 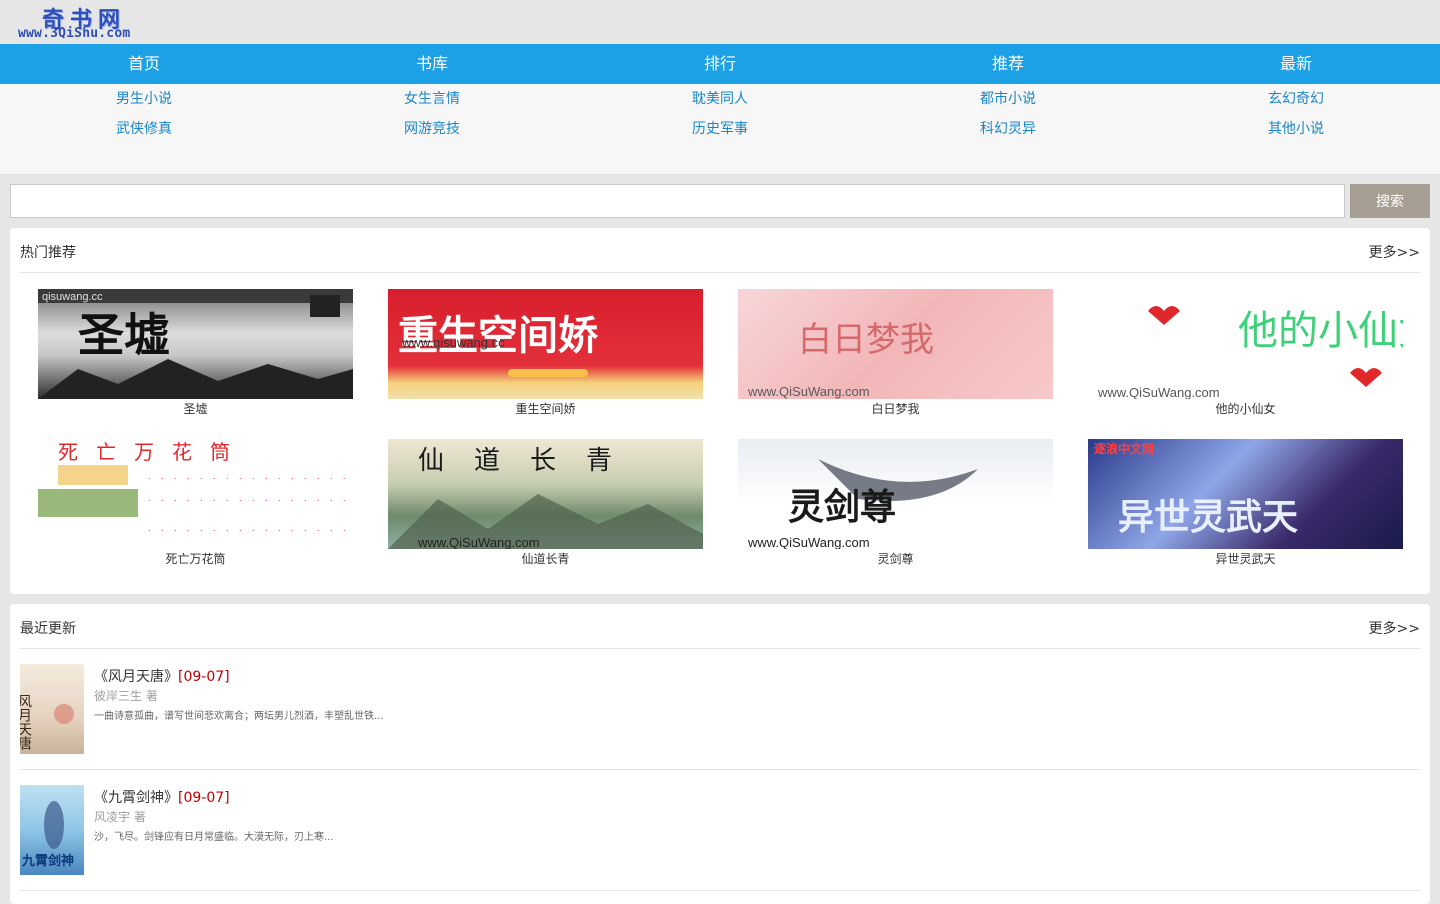 I want to click on book-card: 他的小仙女 www.QiSuWang.com 他的小仙女, so click(x=1245, y=353).